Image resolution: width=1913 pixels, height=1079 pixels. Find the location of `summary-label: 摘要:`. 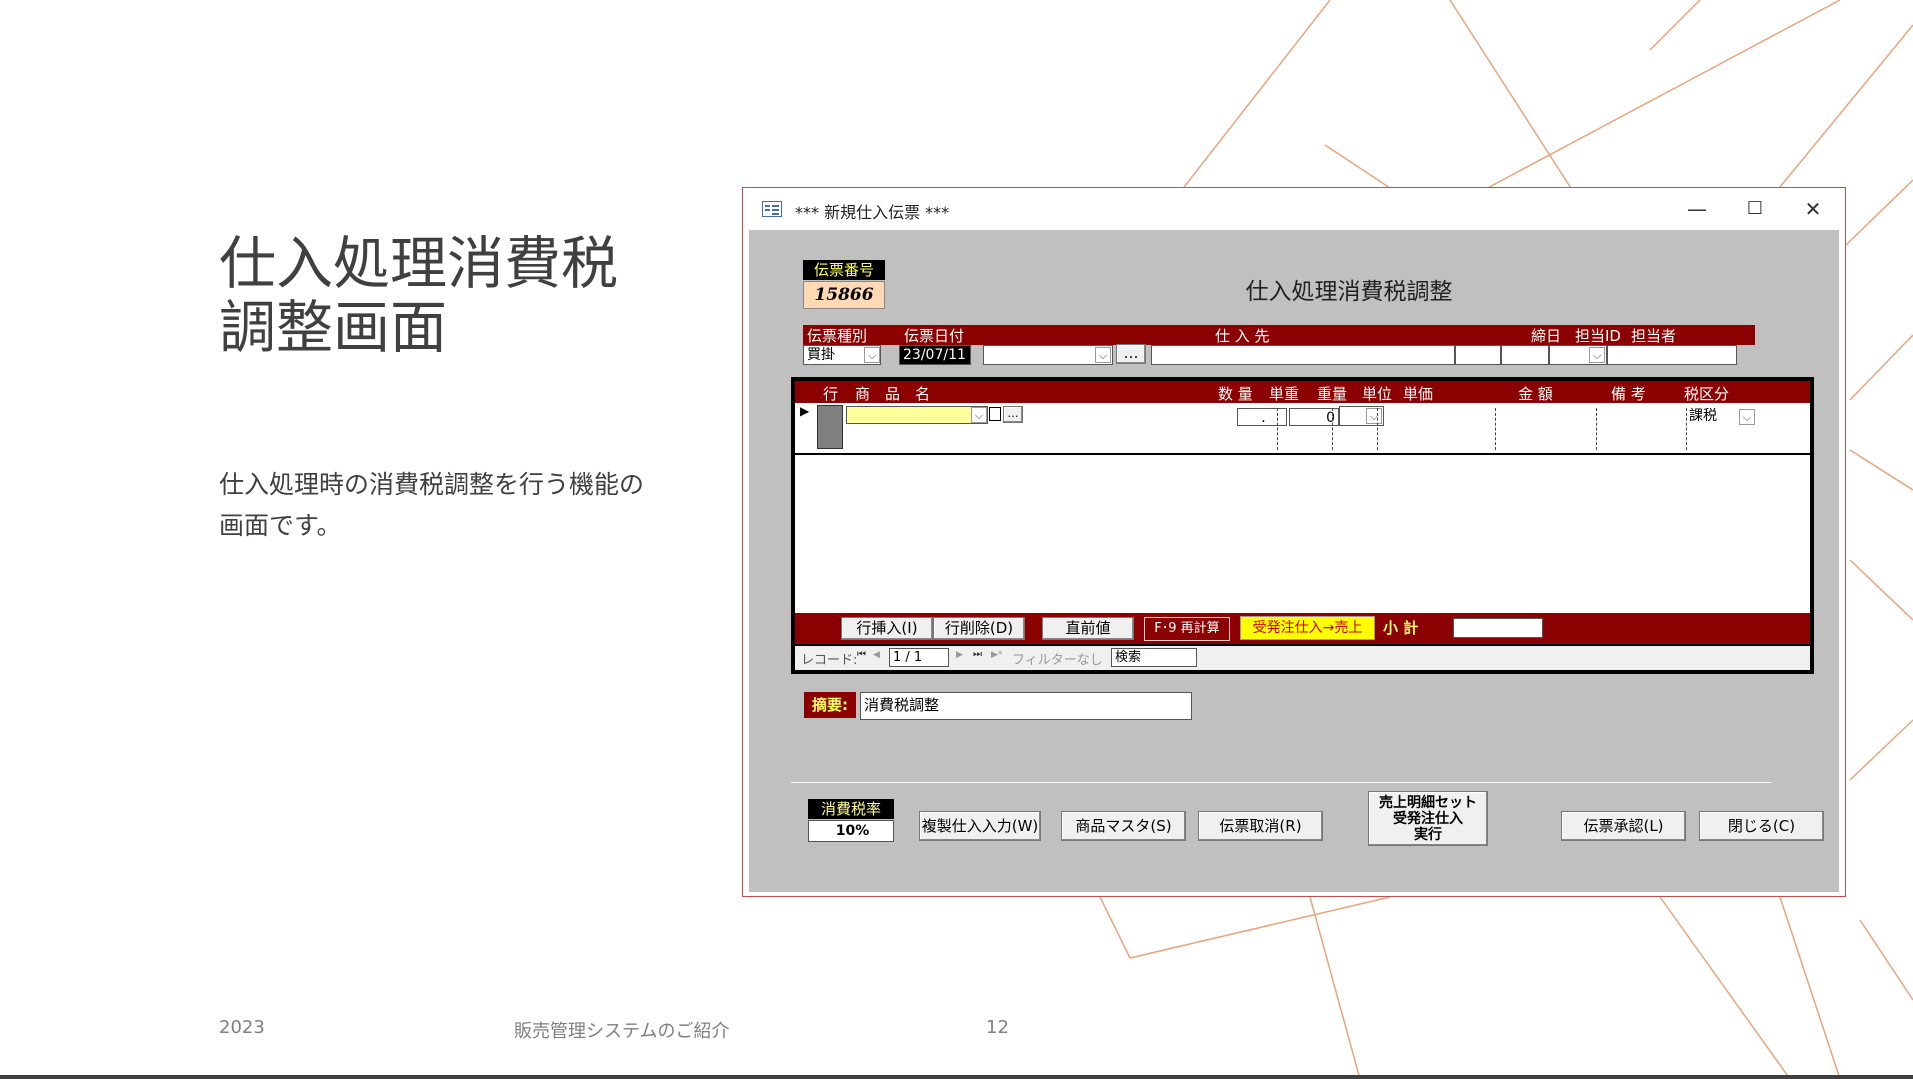

summary-label: 摘要: is located at coordinates (830, 705).